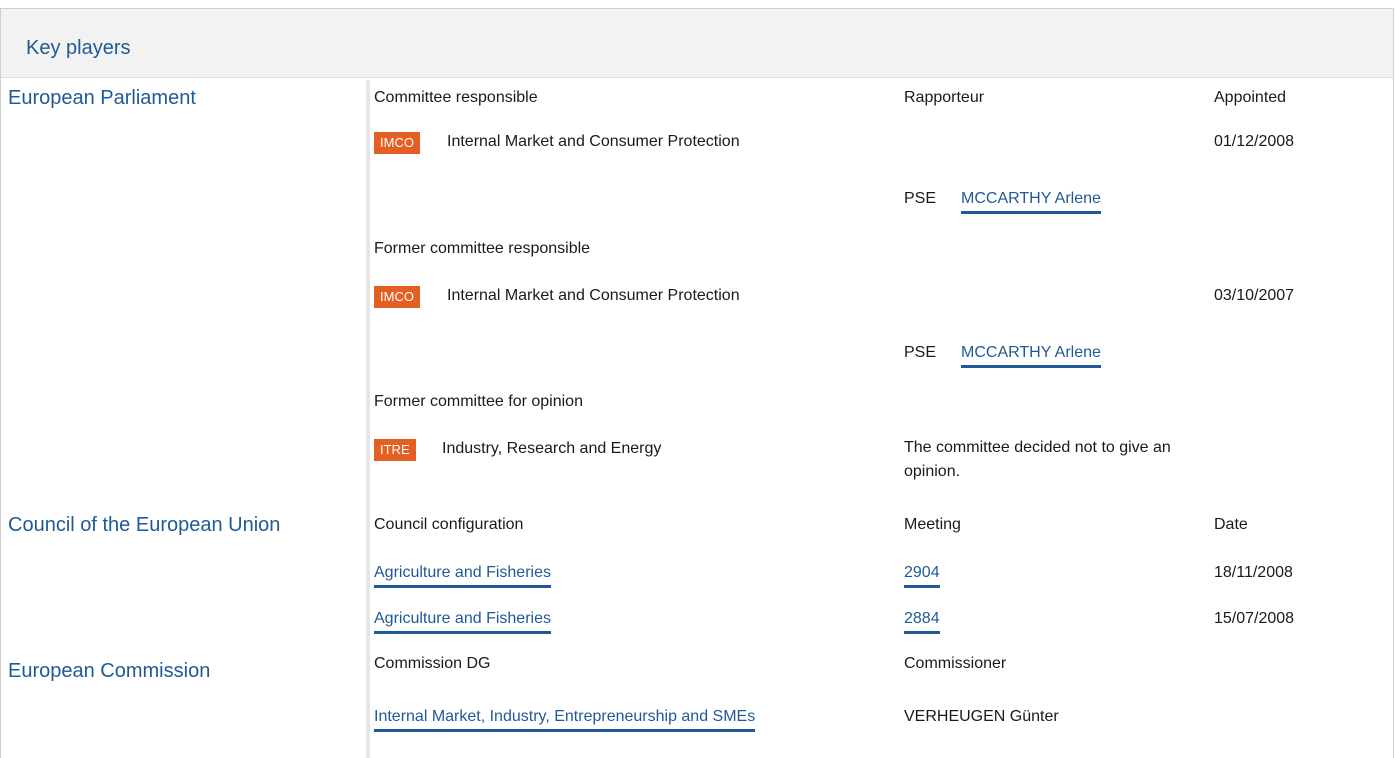 Image resolution: width=1395 pixels, height=758 pixels. What do you see at coordinates (1250, 97) in the screenshot?
I see `appointed-header: Appointed` at bounding box center [1250, 97].